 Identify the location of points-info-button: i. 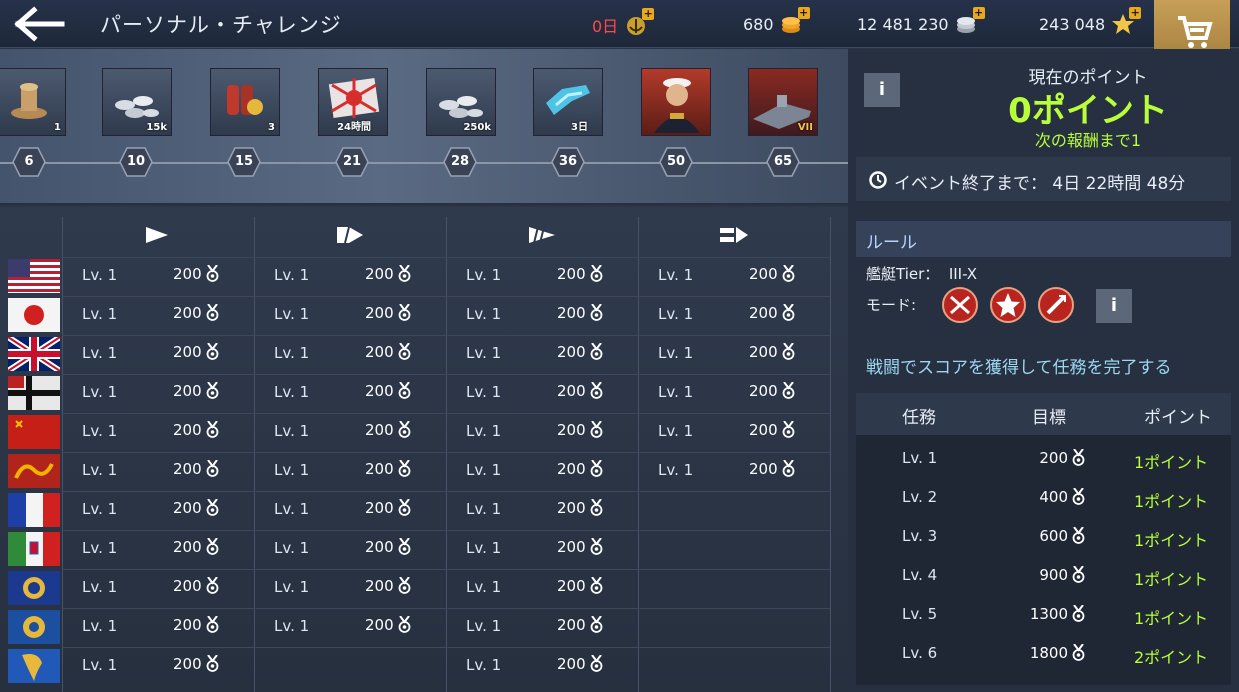
(882, 90).